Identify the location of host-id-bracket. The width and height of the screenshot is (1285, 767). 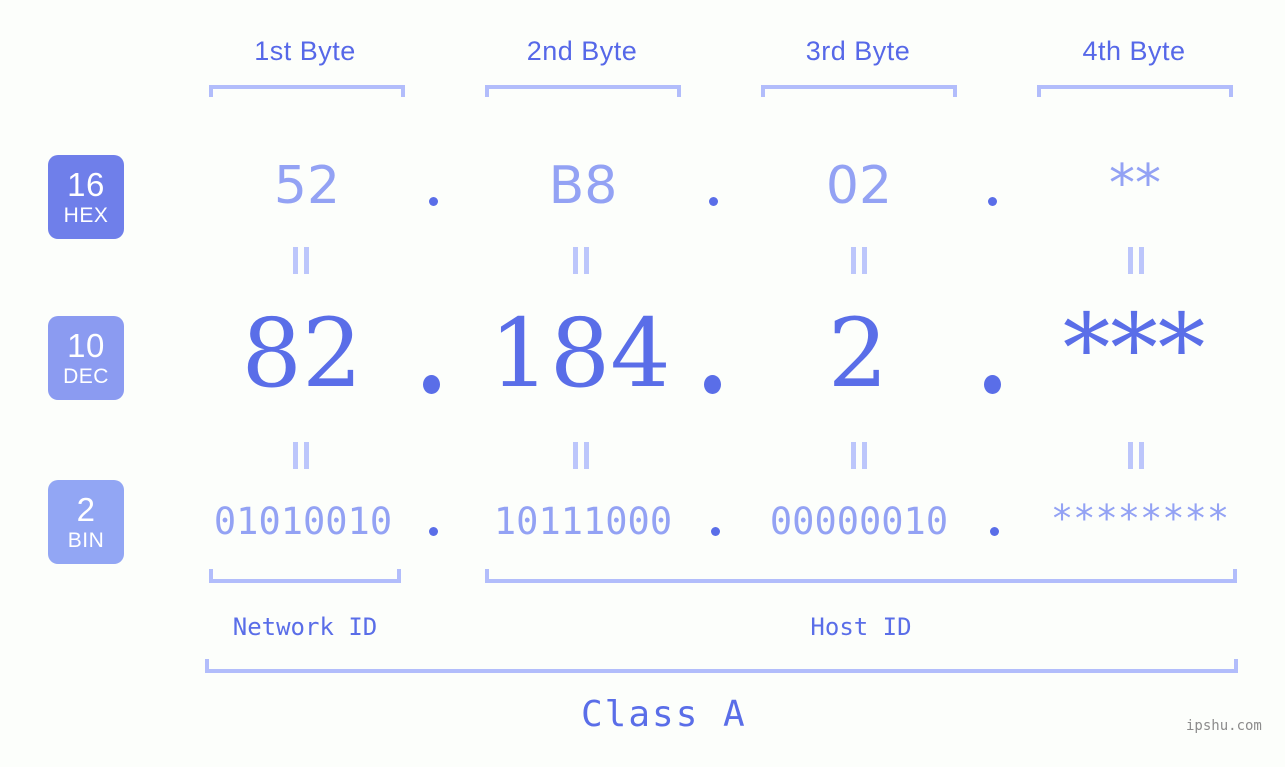
(861, 576).